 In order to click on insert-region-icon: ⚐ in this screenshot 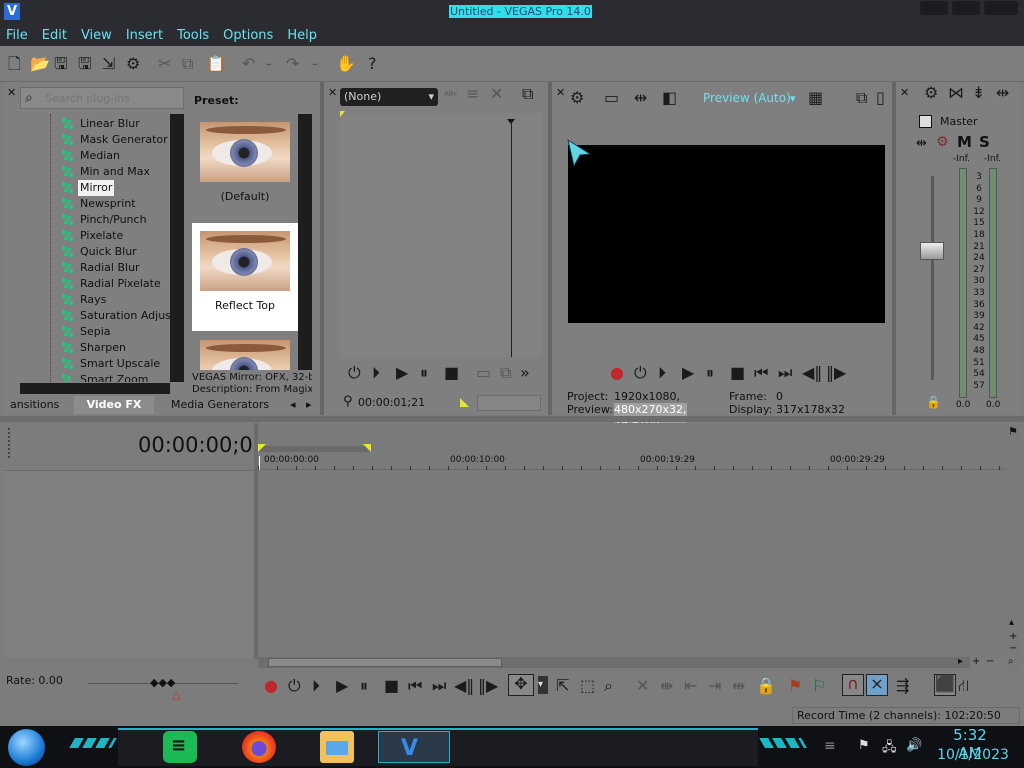, I will do `click(819, 686)`.